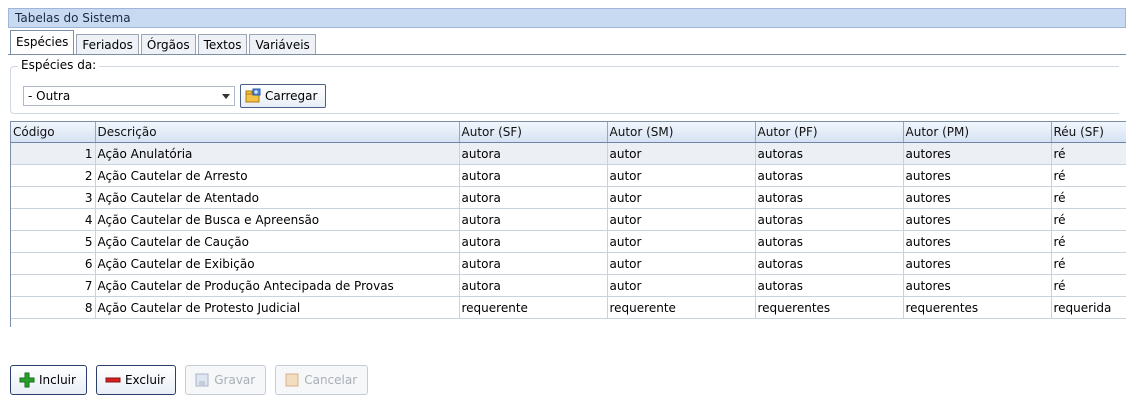 This screenshot has width=1126, height=403. I want to click on chevron-down-icon, so click(226, 96).